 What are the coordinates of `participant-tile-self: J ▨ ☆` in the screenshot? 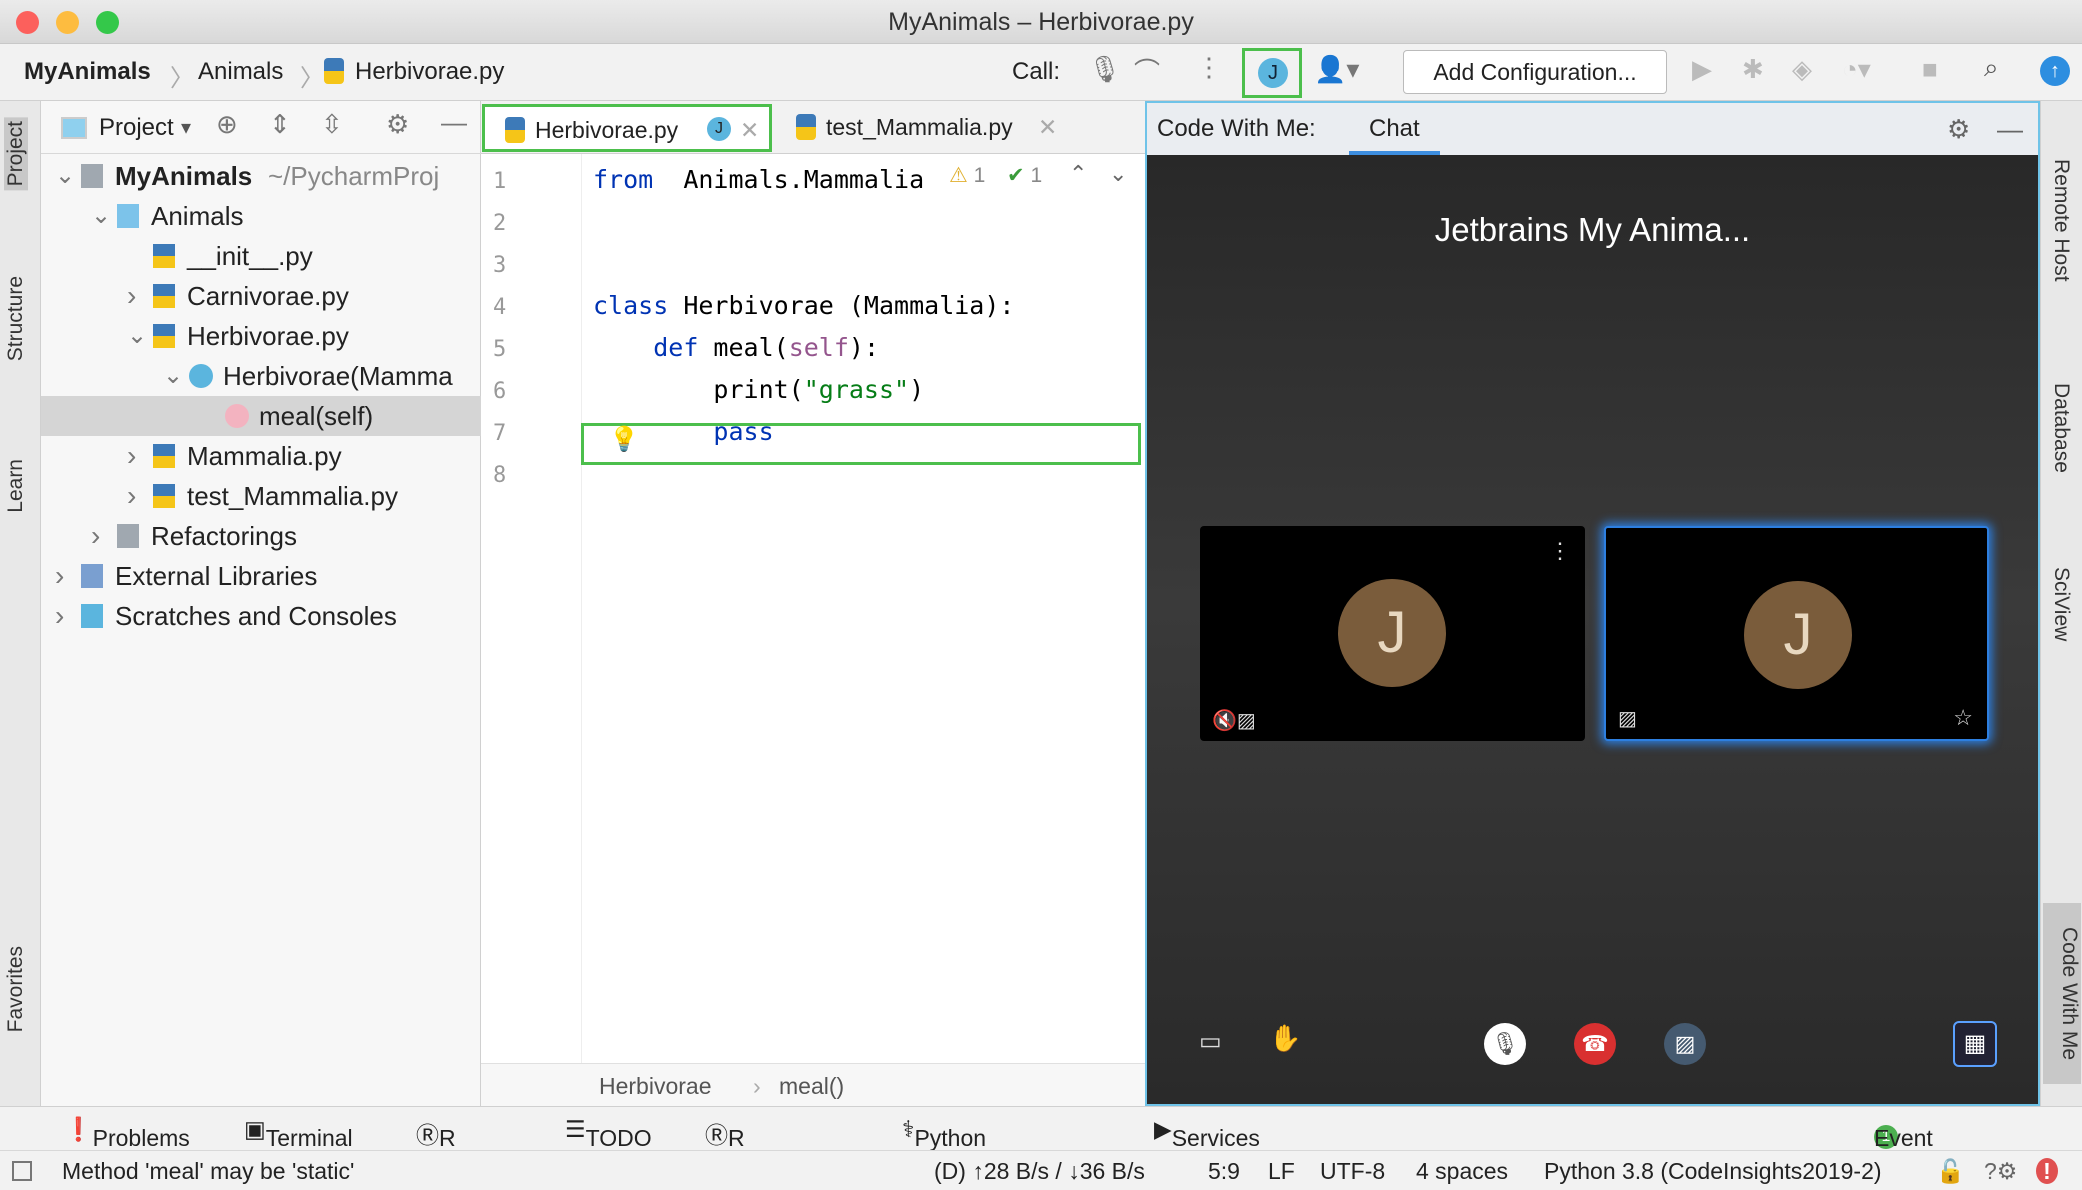 It's located at (1796, 633).